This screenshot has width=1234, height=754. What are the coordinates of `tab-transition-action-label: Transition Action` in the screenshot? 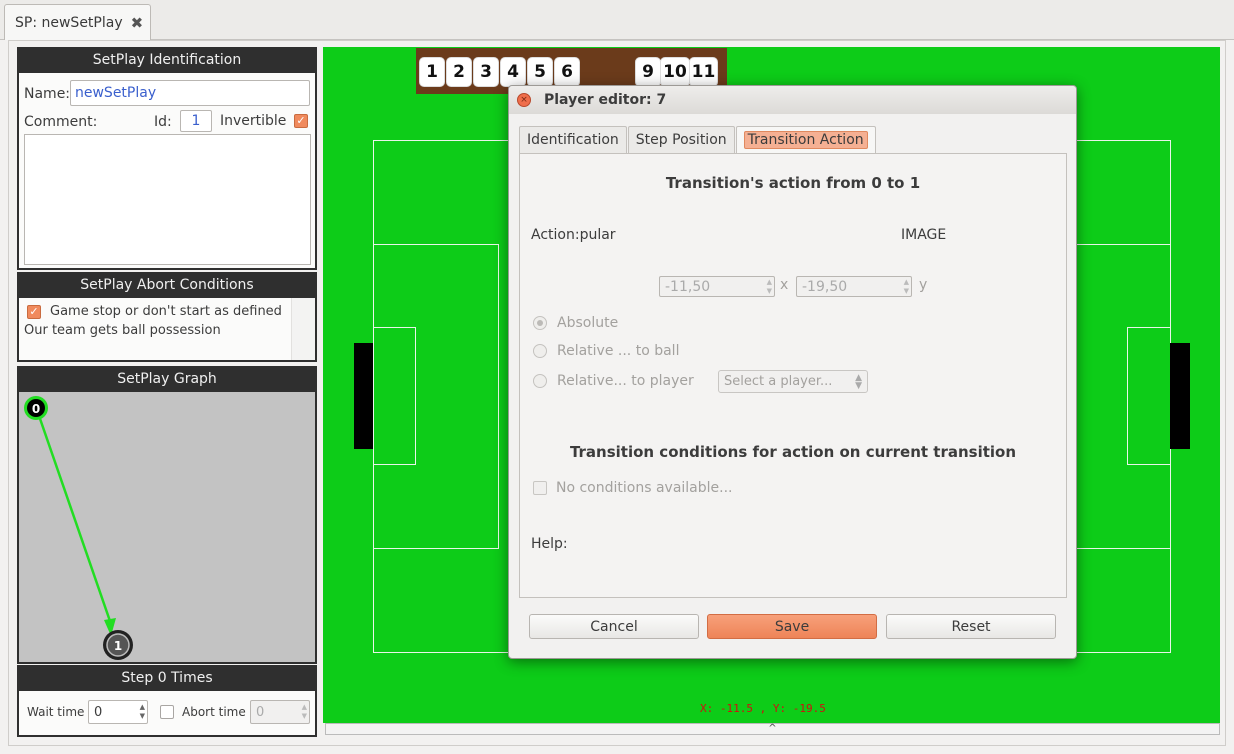 It's located at (805, 140).